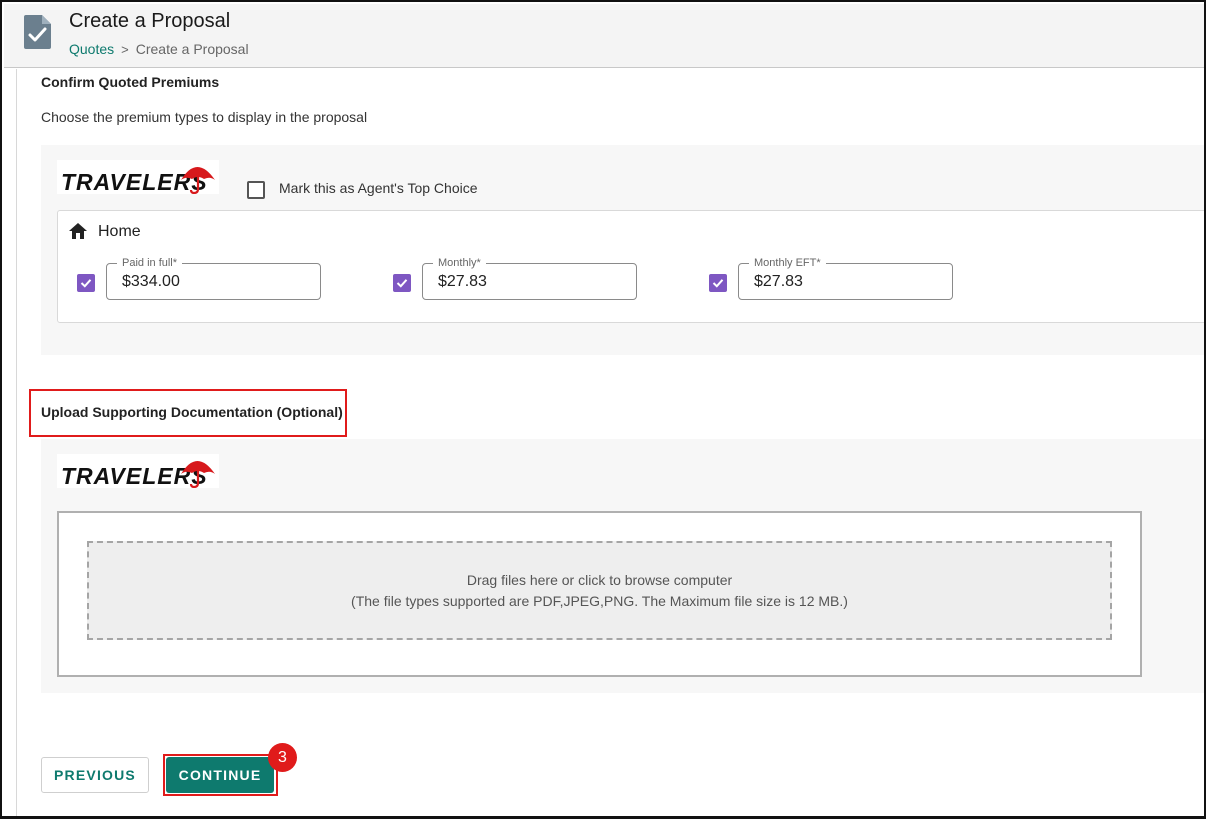 Image resolution: width=1206 pixels, height=819 pixels. I want to click on top-choice-checkbox, so click(256, 190).